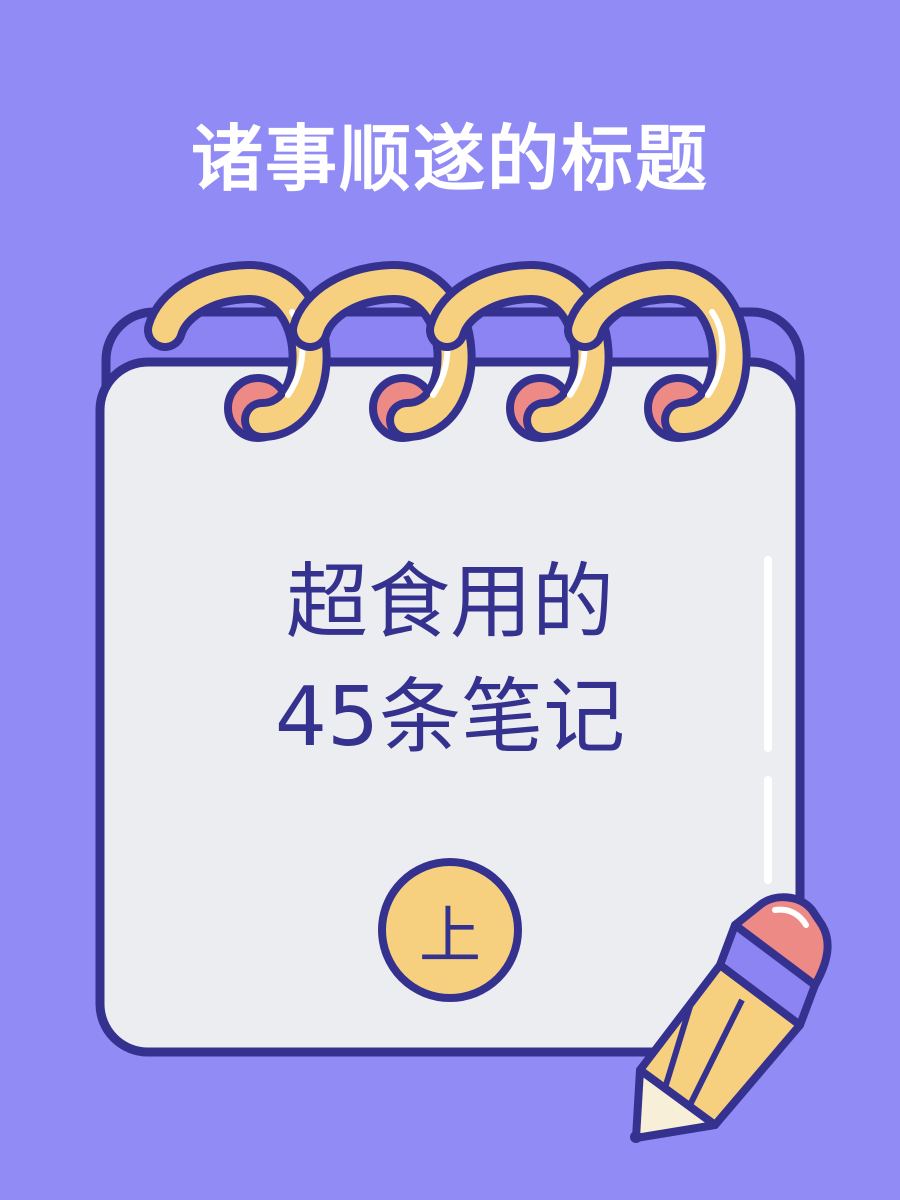 This screenshot has height=1200, width=900. Describe the element at coordinates (450, 660) in the screenshot. I see `notepad-text: 超食用的 45条笔记` at that location.